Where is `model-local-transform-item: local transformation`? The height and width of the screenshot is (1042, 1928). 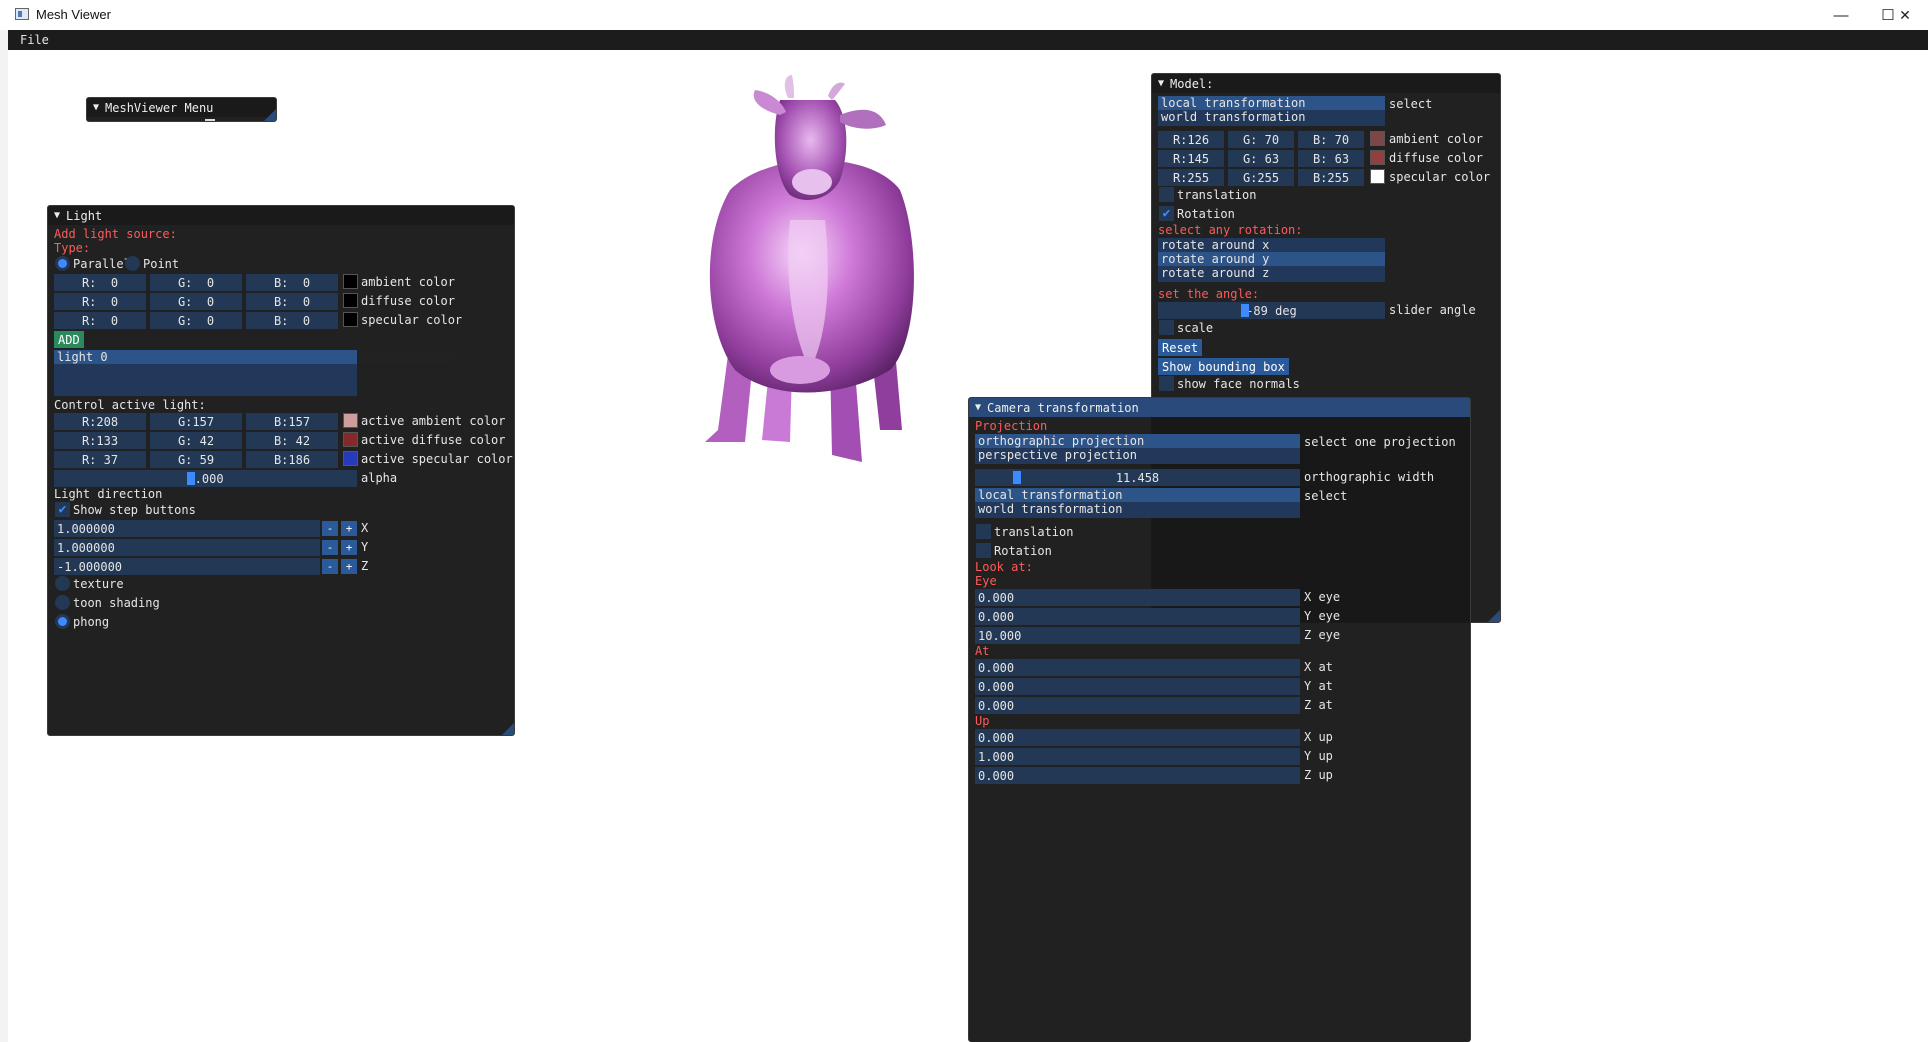 model-local-transform-item: local transformation is located at coordinates (1271, 103).